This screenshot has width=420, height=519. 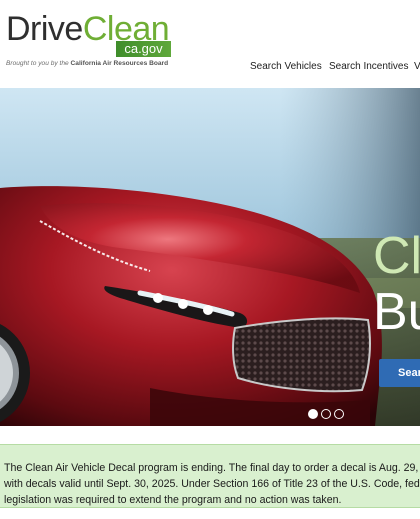 I want to click on nav-search-vehicles: Search Vehicles, so click(x=286, y=67).